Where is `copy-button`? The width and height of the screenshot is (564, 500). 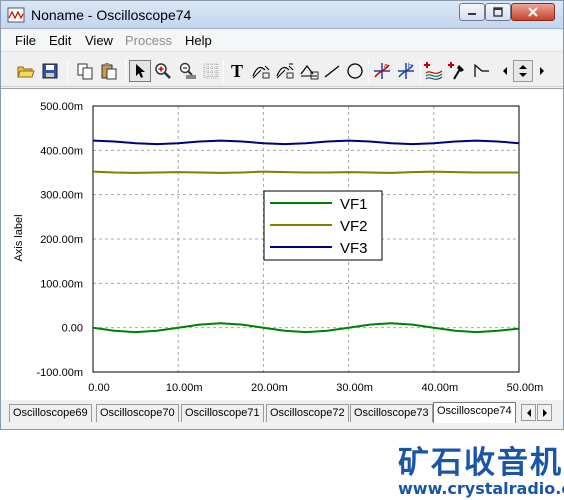
copy-button is located at coordinates (85, 71).